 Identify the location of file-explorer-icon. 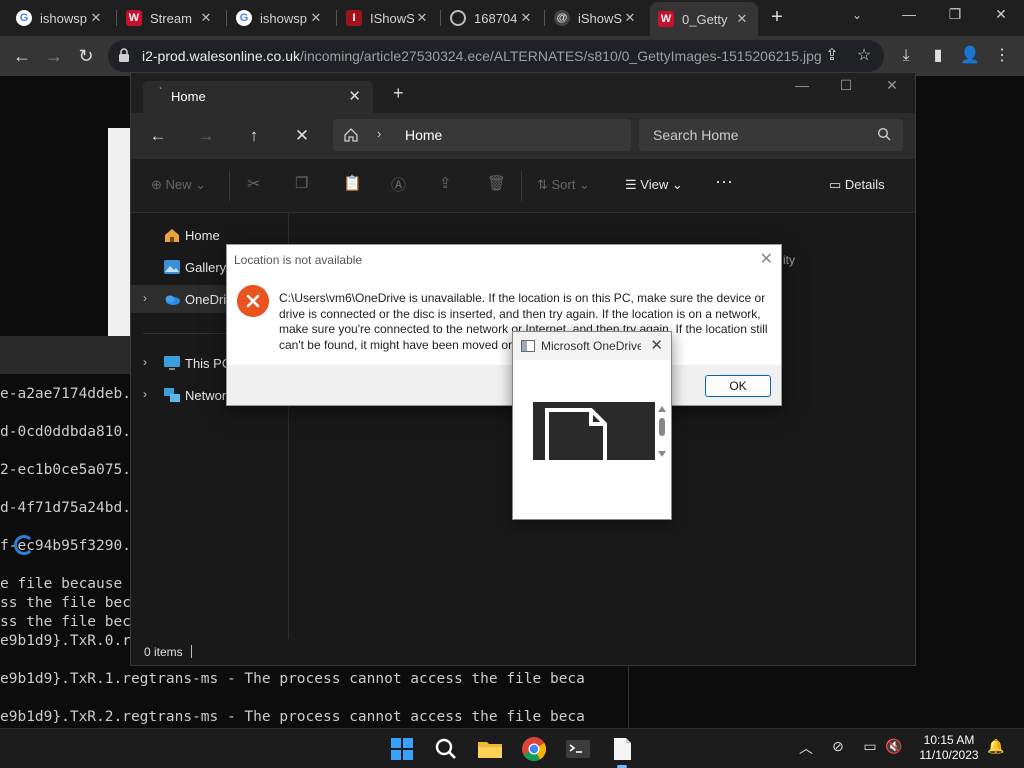
(490, 749).